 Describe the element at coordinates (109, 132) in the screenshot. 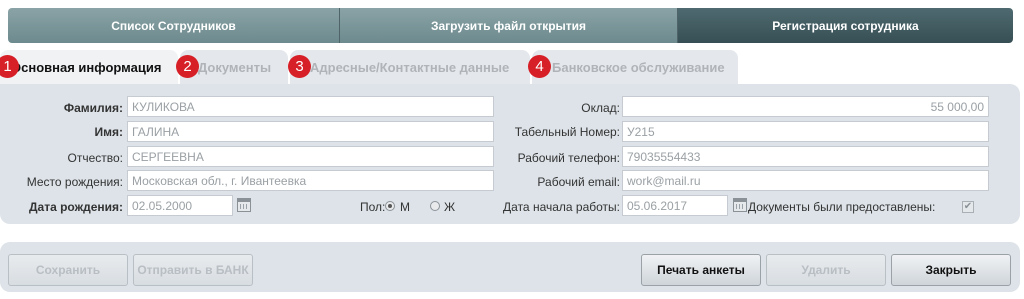

I see `name-label: Имя:` at that location.